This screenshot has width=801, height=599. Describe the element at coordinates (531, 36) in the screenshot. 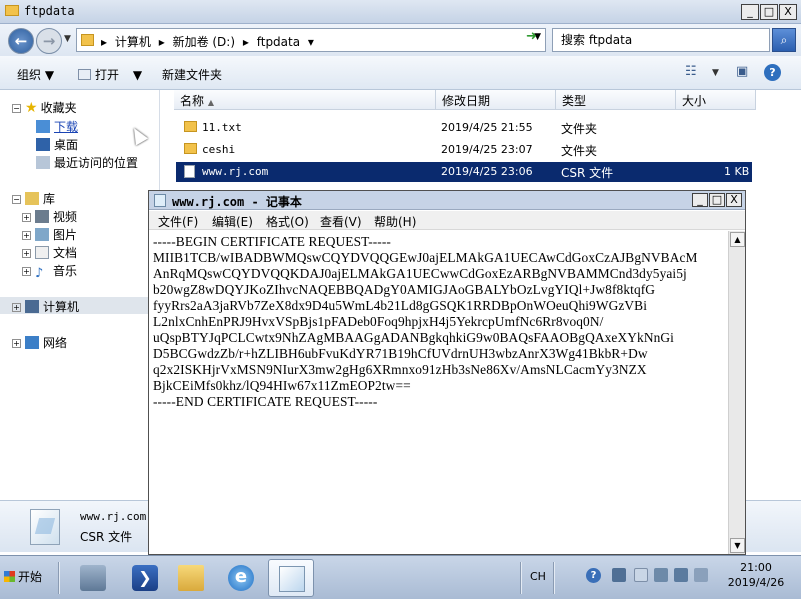

I see `refresh-icon: ➜` at that location.